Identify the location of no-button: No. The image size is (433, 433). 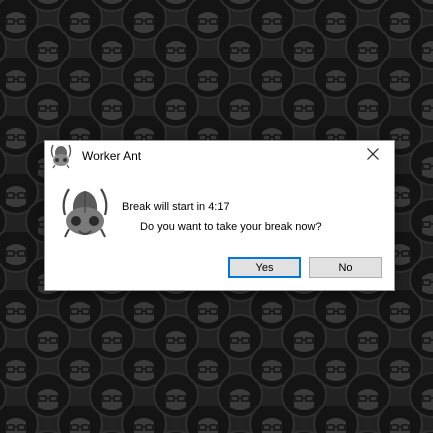
(345, 267).